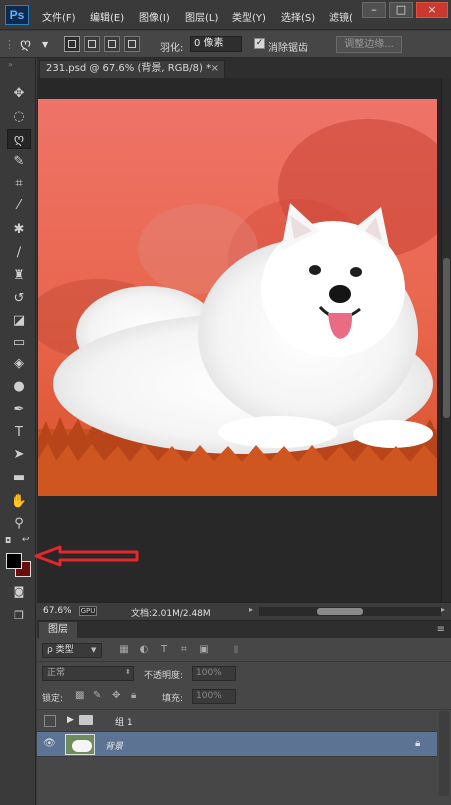 The image size is (451, 805). Describe the element at coordinates (19, 592) in the screenshot. I see `quick-mask-icon: ◙` at that location.